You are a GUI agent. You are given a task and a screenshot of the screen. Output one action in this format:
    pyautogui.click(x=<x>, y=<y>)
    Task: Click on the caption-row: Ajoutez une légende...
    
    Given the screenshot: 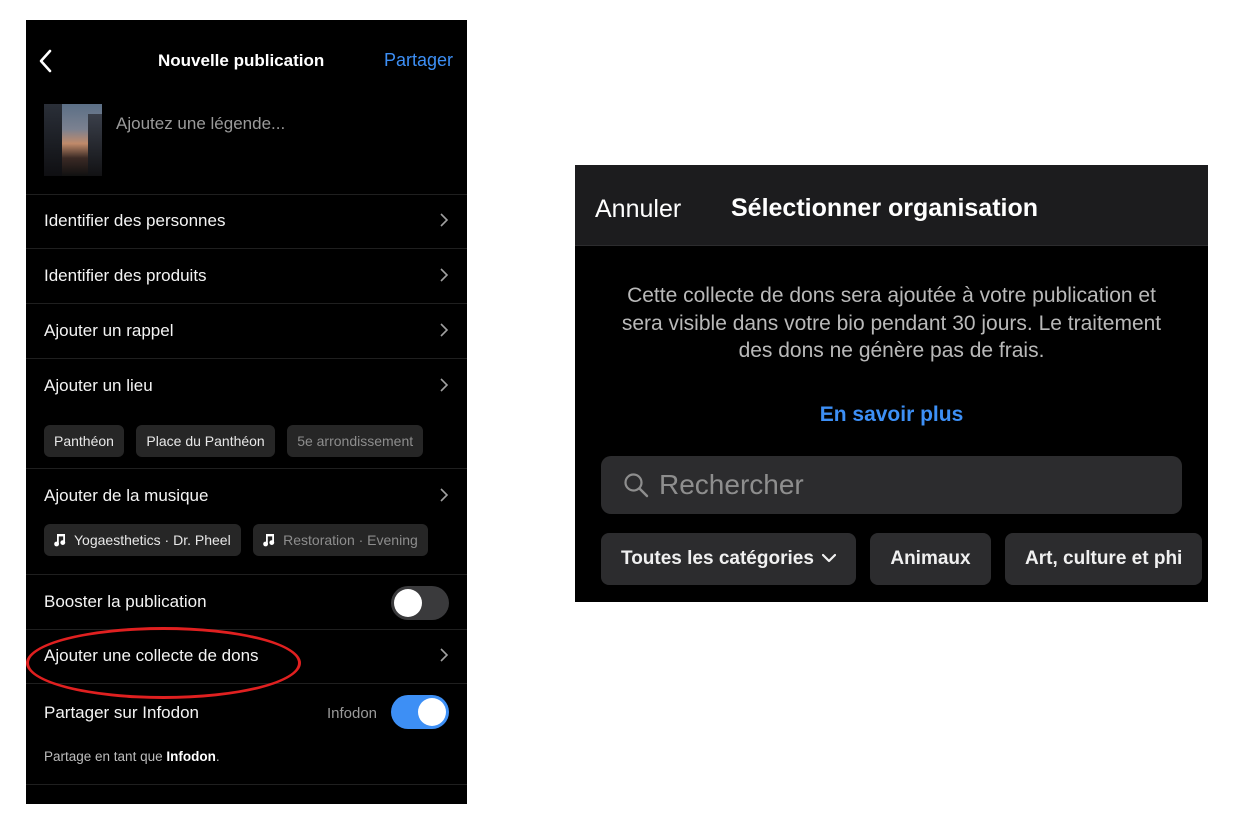 What is the action you would take?
    pyautogui.click(x=246, y=148)
    